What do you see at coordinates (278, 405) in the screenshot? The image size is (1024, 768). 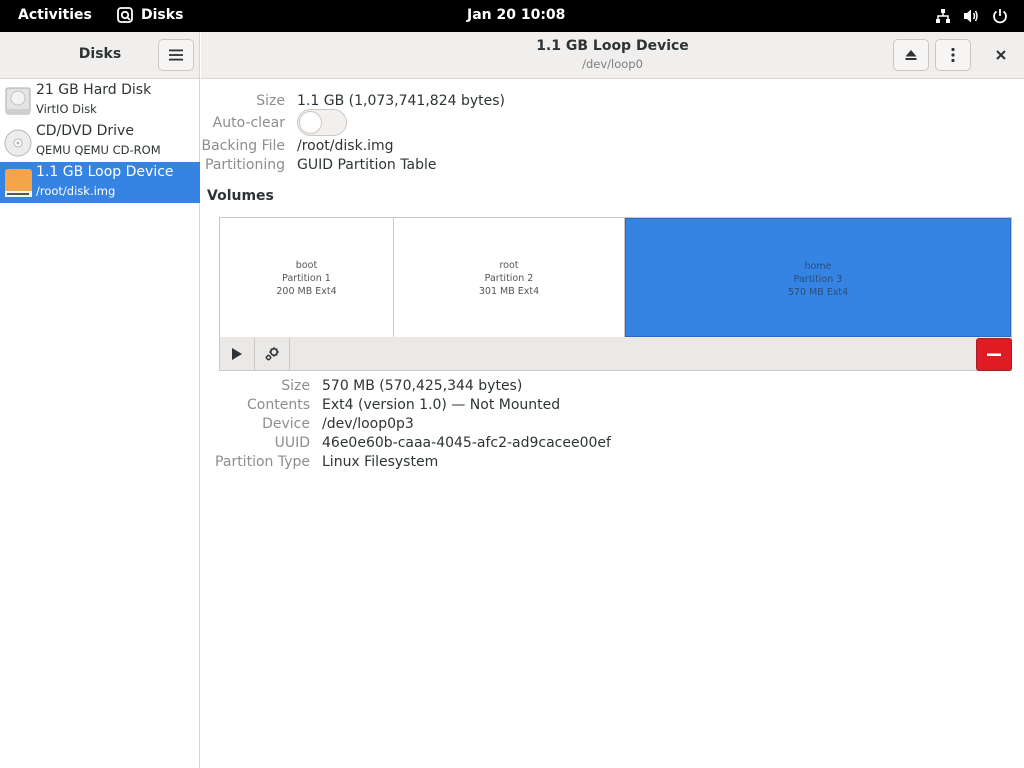 I see `contents-label: Contents` at bounding box center [278, 405].